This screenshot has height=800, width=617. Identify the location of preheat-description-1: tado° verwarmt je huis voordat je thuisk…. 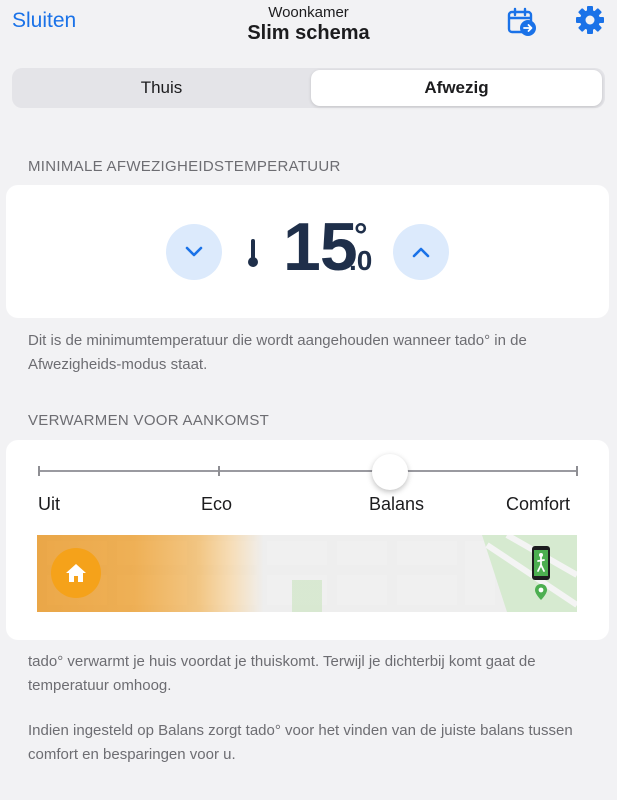
(282, 673).